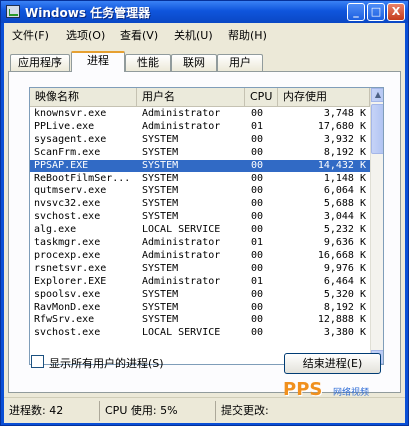  What do you see at coordinates (30, 35) in the screenshot?
I see `menu-file: 文件(F)` at bounding box center [30, 35].